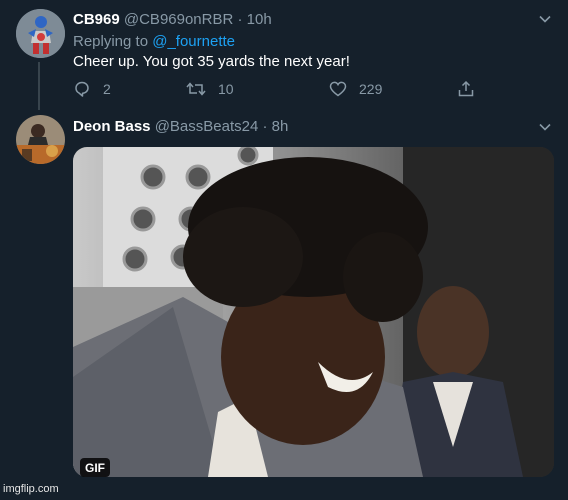 The image size is (568, 500). I want to click on timestamp: 8h, so click(280, 126).